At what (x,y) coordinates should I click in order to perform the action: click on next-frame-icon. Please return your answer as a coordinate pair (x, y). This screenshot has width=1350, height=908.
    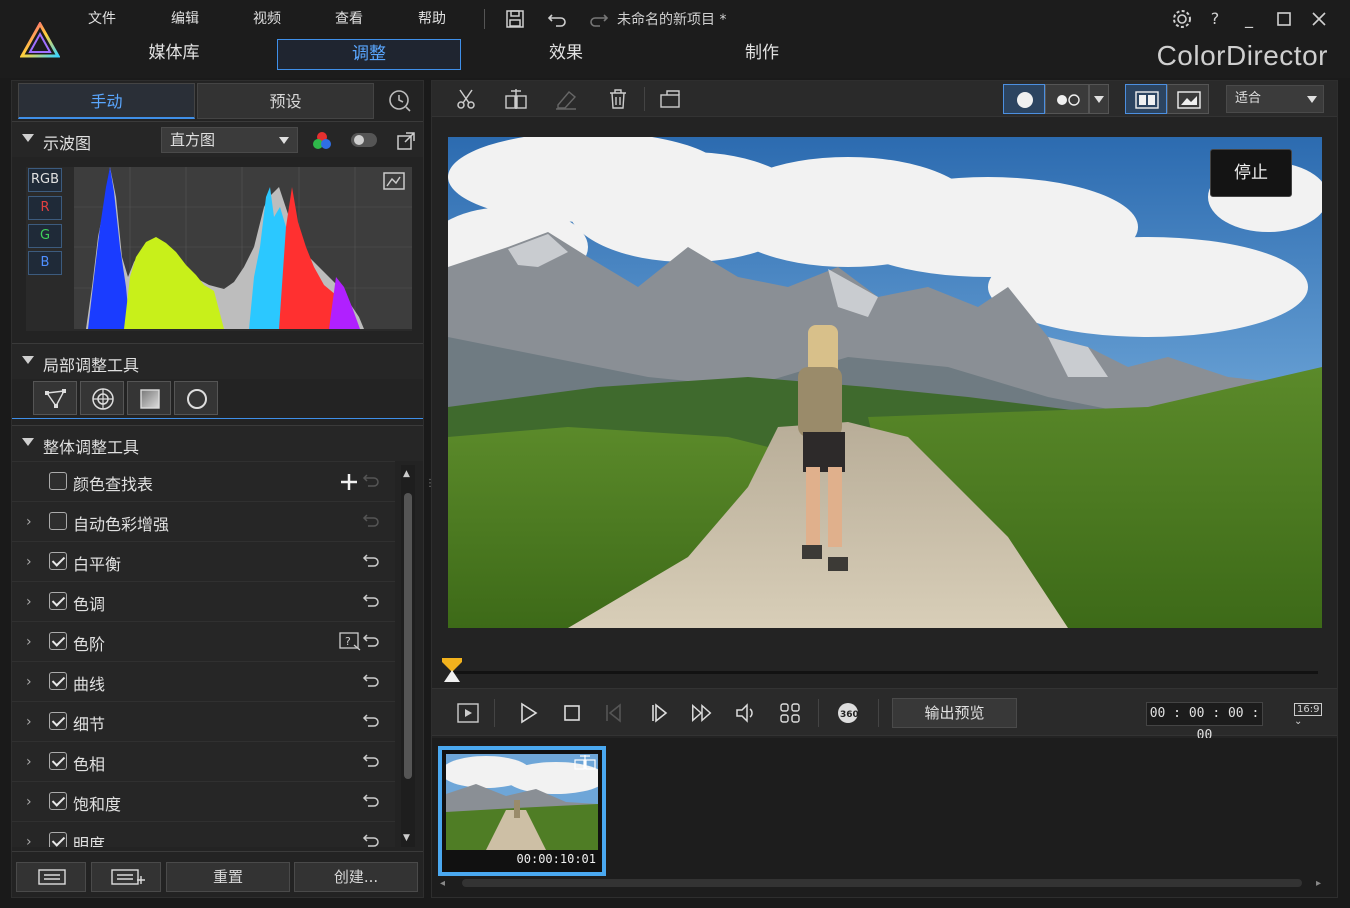
    Looking at the image, I should click on (660, 713).